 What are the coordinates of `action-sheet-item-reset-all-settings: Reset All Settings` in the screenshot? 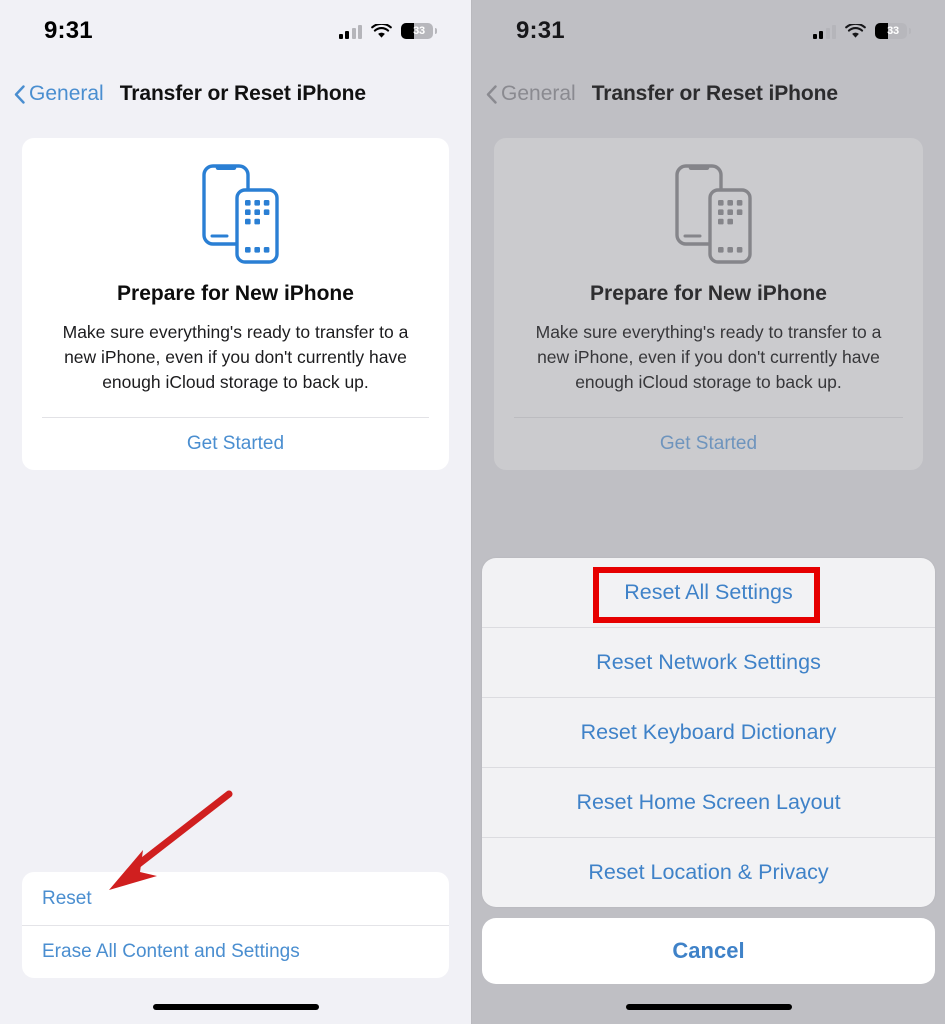 It's located at (708, 592).